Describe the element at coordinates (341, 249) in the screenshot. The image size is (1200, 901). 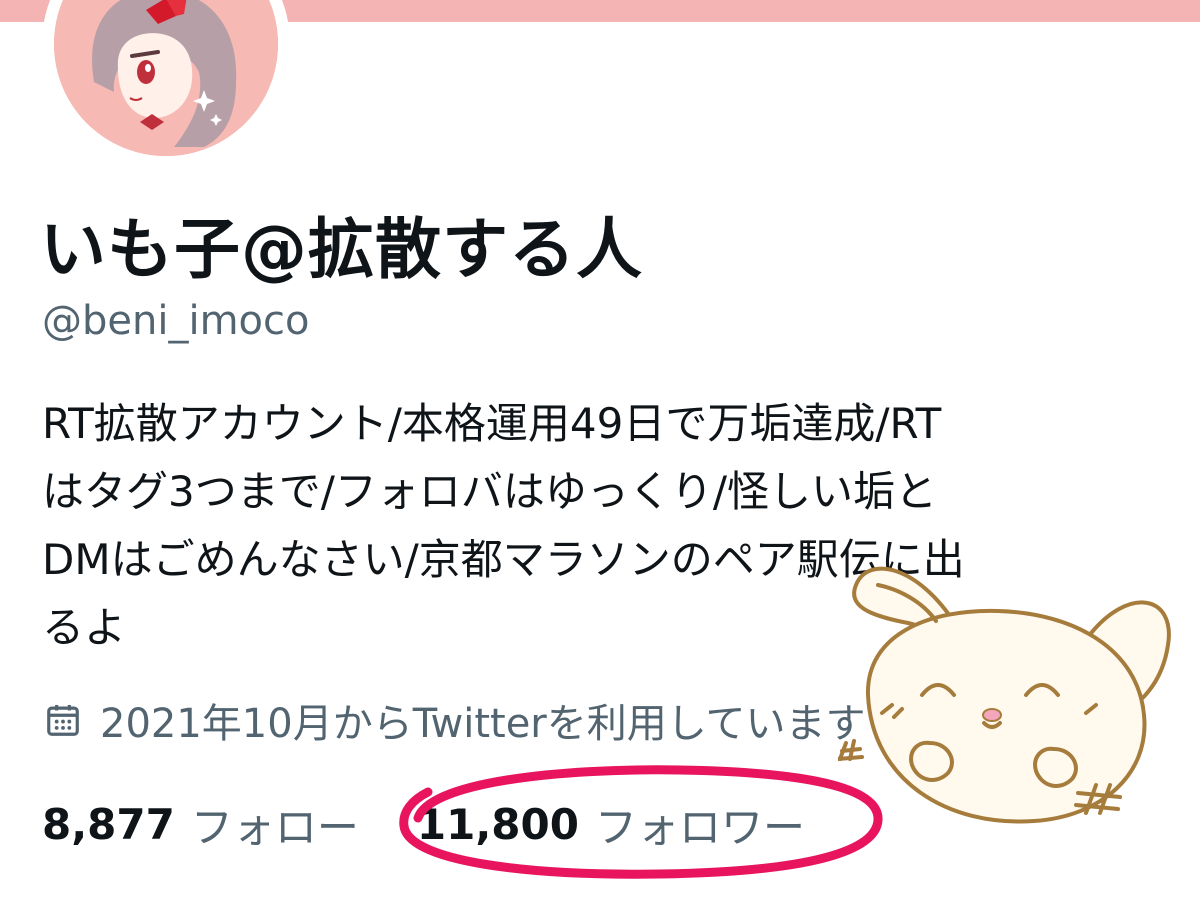
I see `display-name: いも子@拡散する人` at that location.